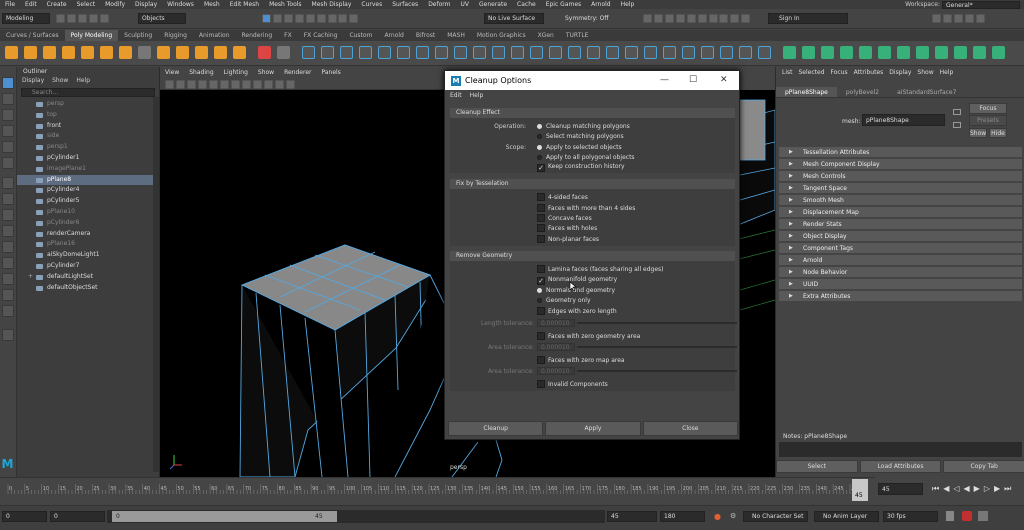  Describe the element at coordinates (360, 35) in the screenshot. I see `shelf-tab: Custom` at that location.